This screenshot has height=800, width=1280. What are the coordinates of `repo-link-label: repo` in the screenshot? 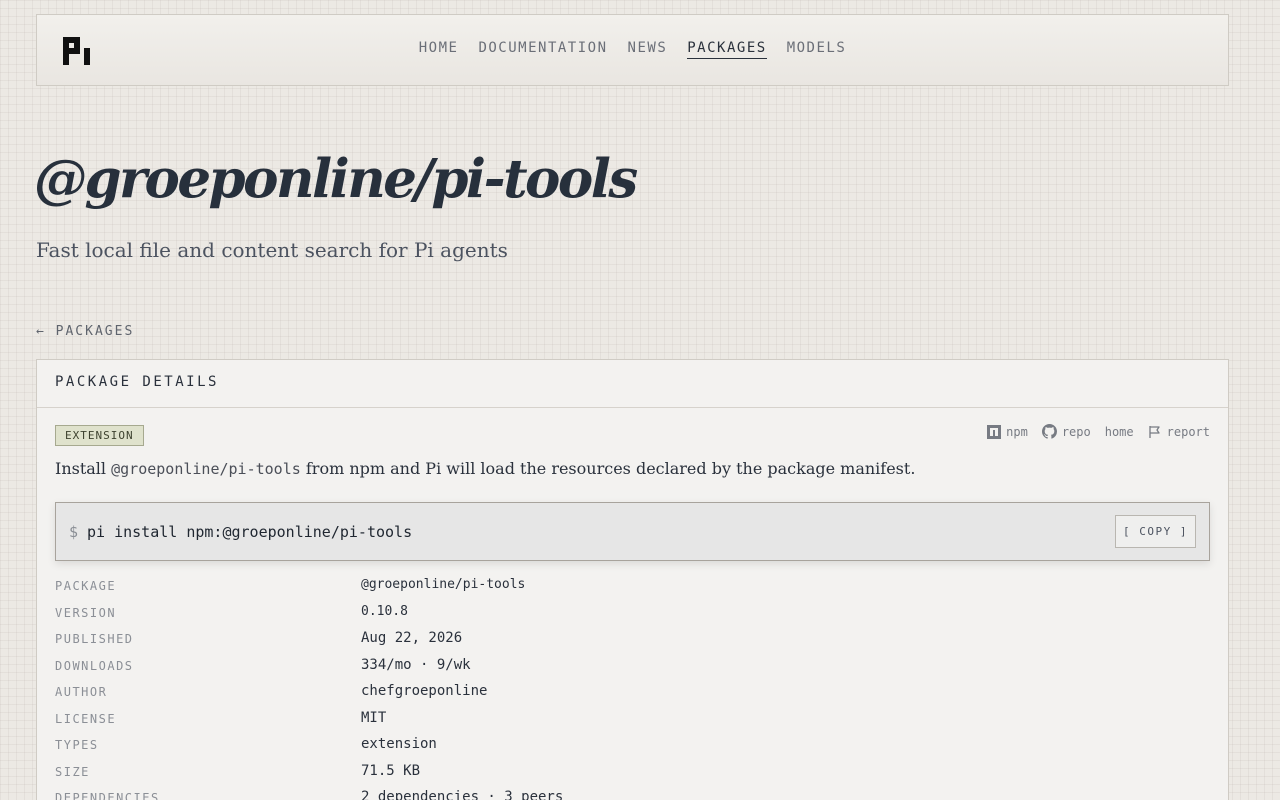 It's located at (1076, 431).